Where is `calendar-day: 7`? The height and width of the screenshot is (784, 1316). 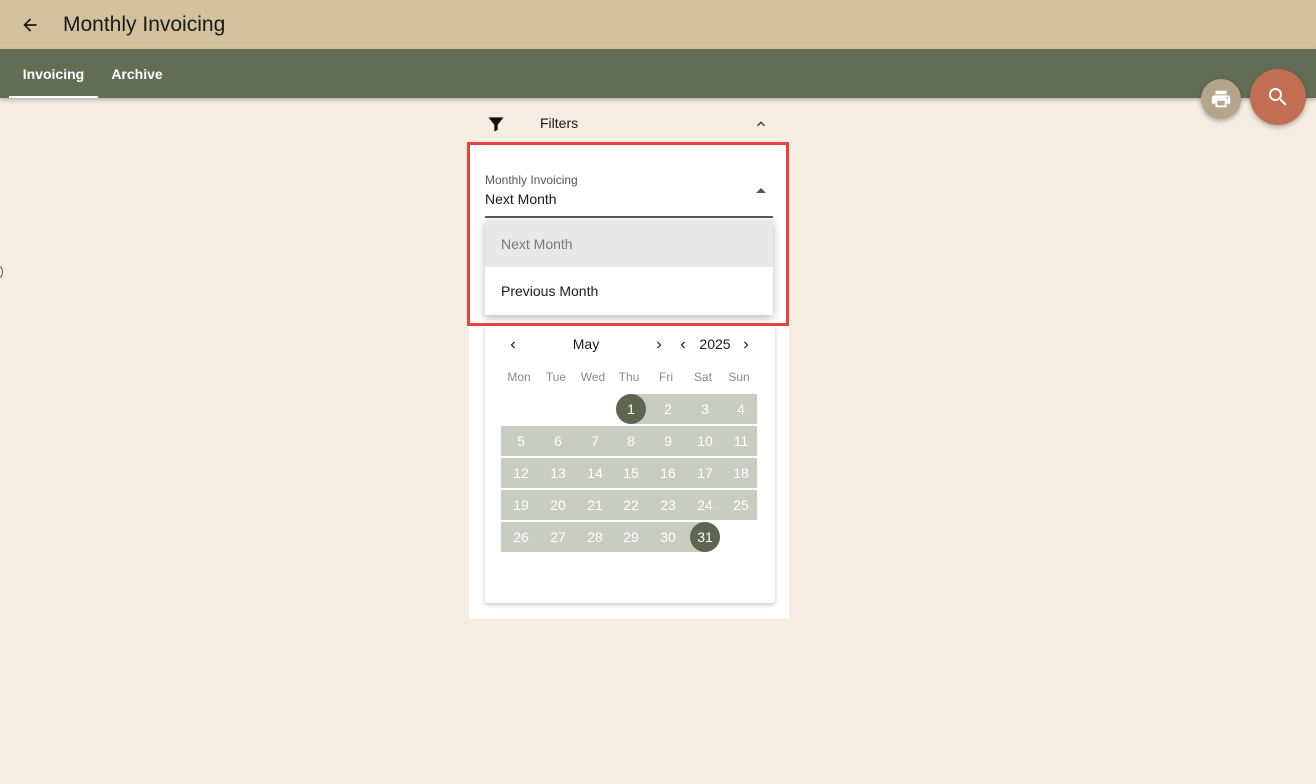 calendar-day: 7 is located at coordinates (595, 441).